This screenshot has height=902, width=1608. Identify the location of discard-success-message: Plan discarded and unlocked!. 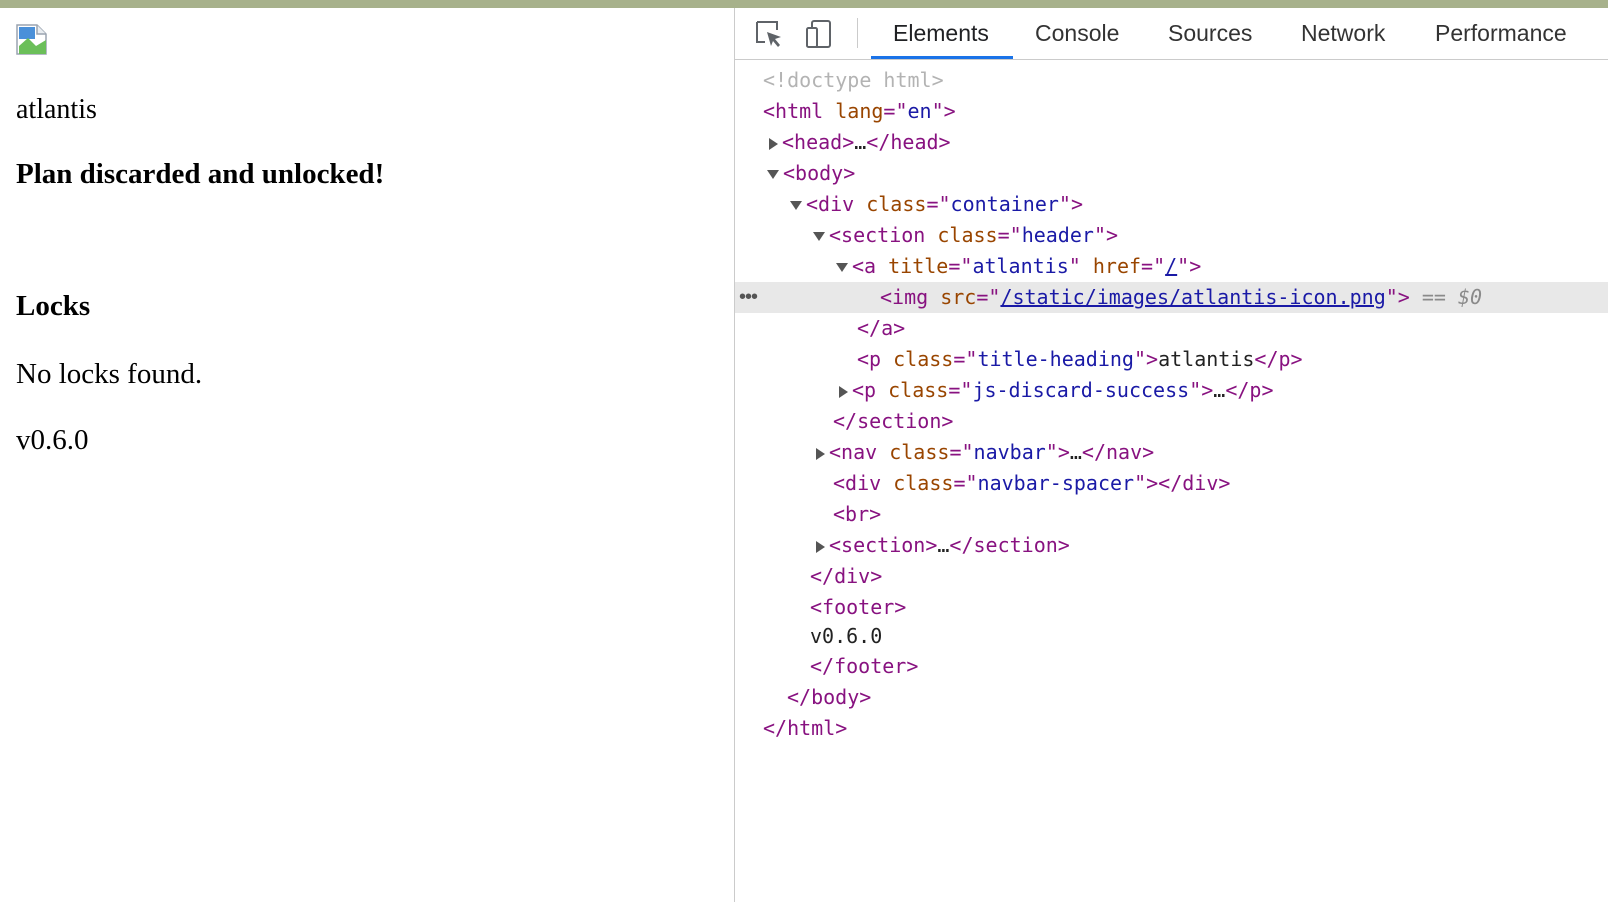
(200, 174).